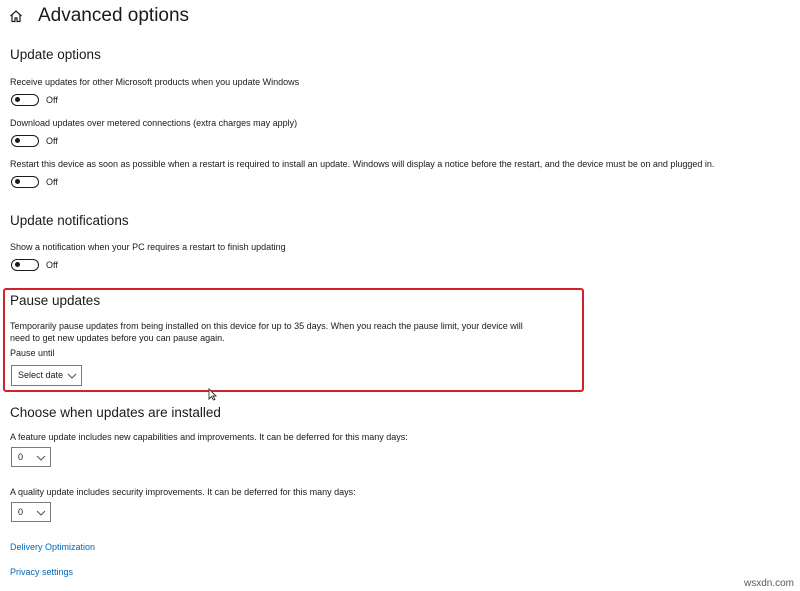  I want to click on restart-notification-toggle, so click(25, 265).